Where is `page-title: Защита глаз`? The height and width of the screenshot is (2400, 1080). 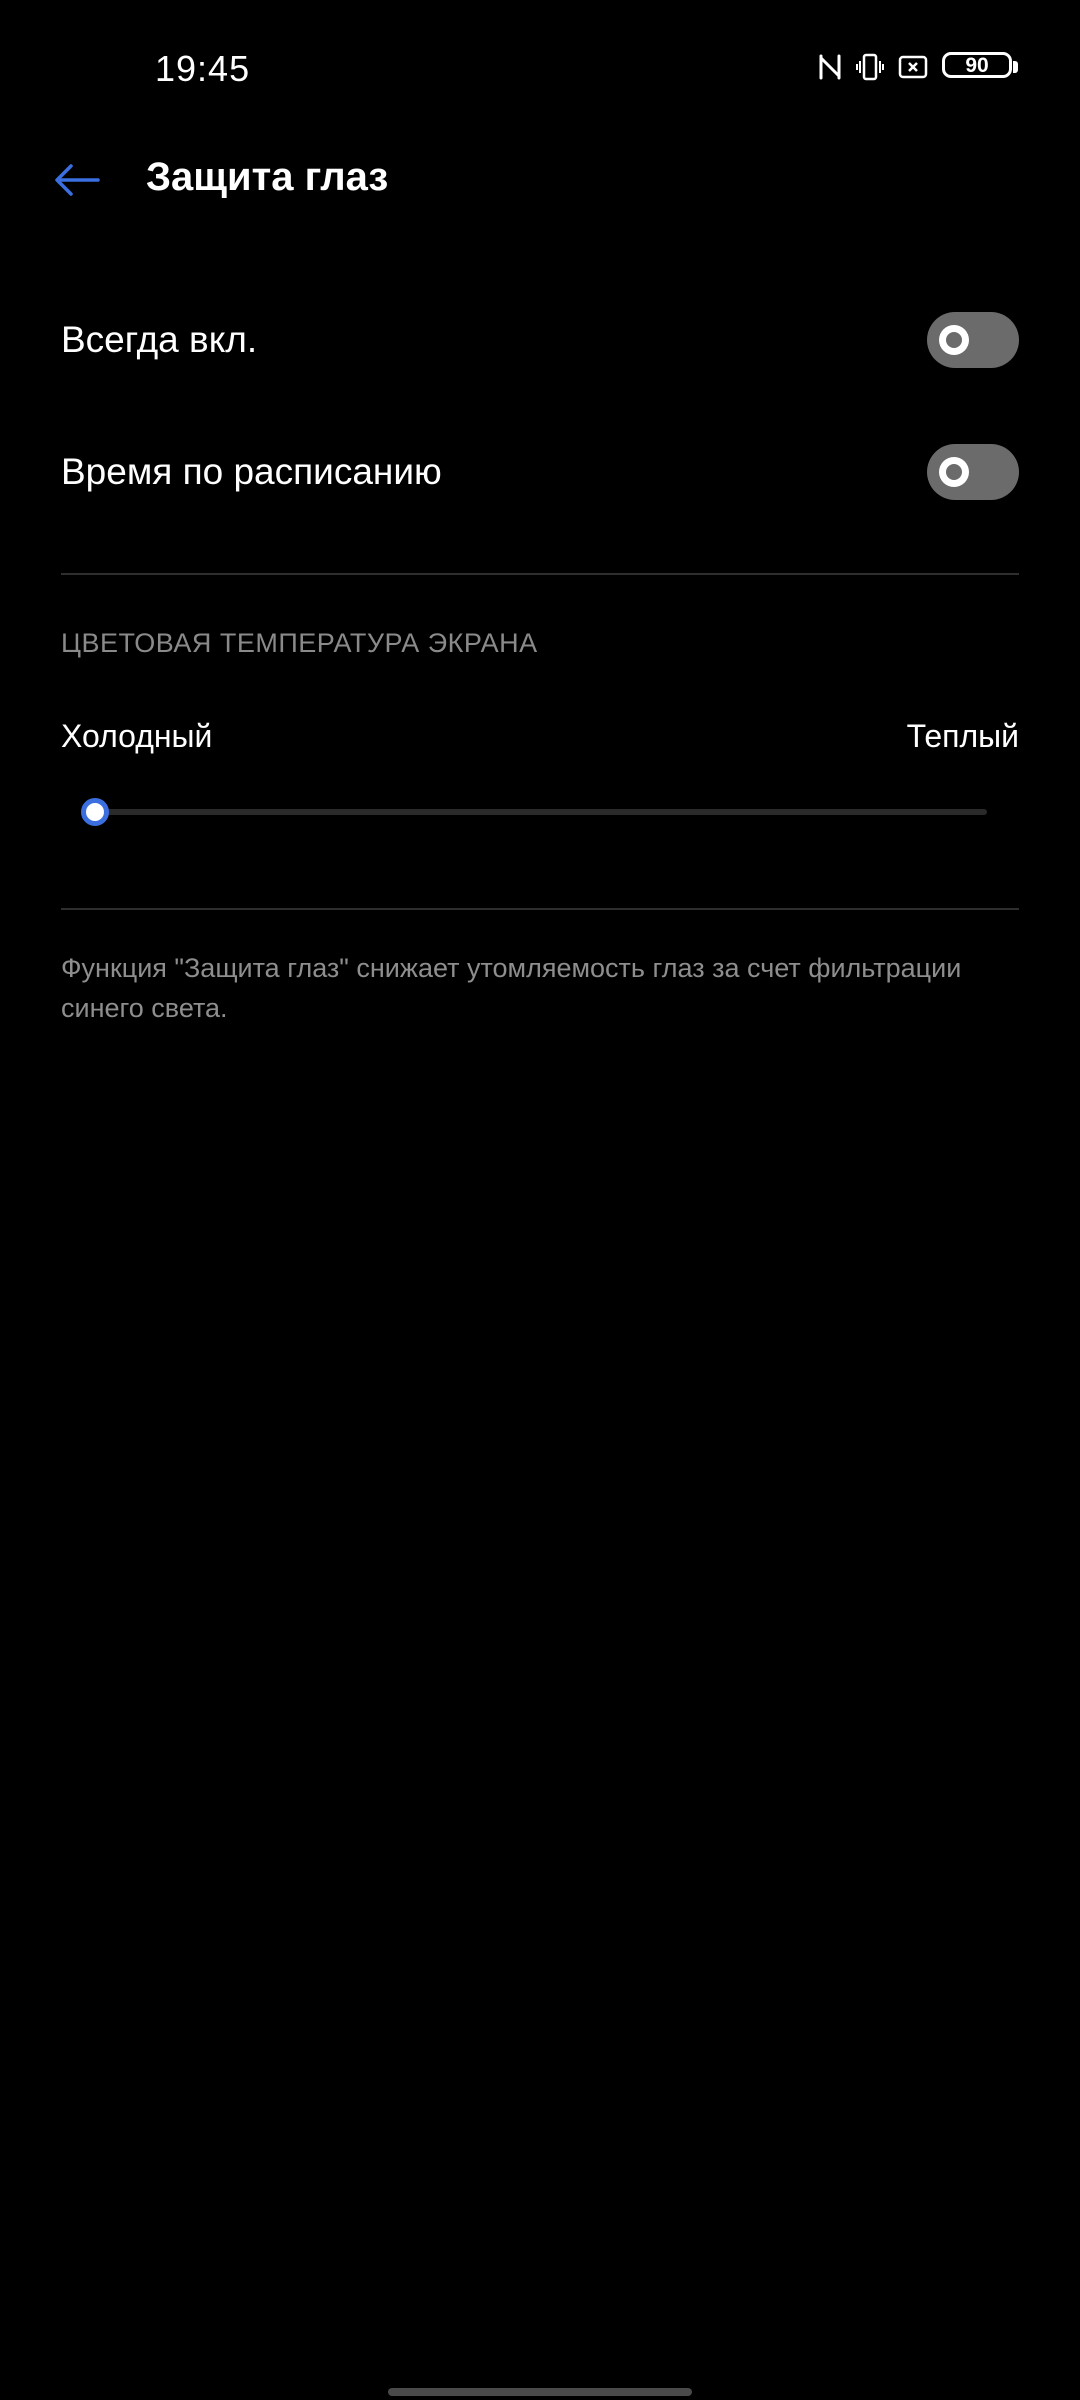 page-title: Защита глаз is located at coordinates (267, 177).